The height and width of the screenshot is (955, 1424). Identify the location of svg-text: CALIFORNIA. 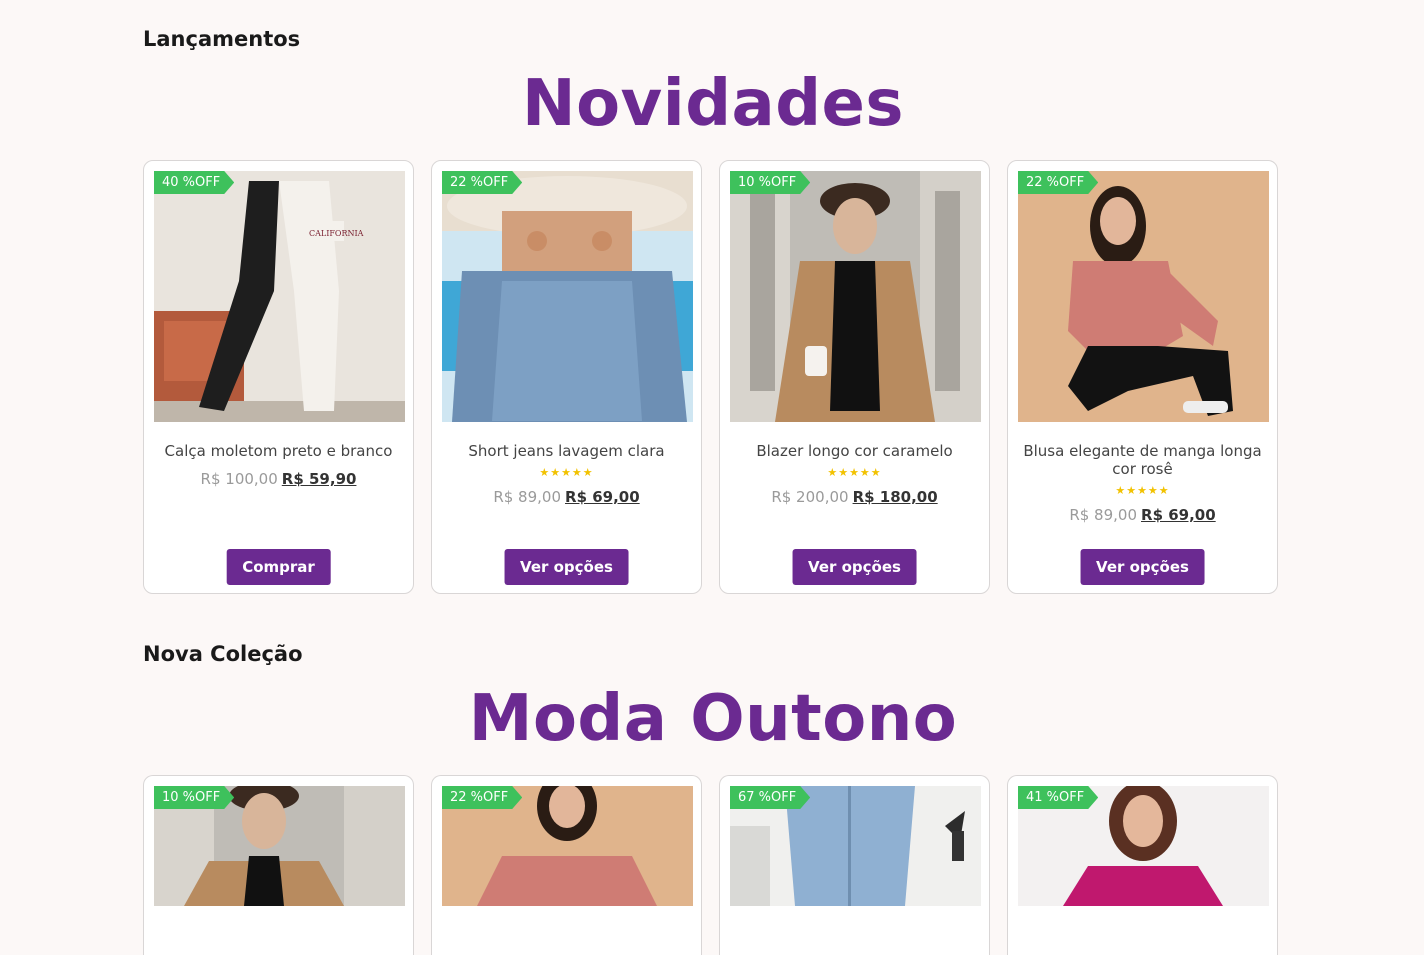
(336, 233).